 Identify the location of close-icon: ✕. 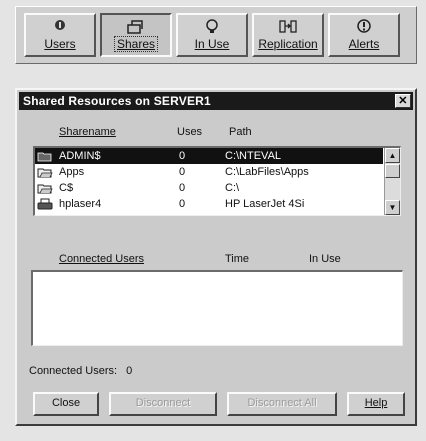
(403, 101).